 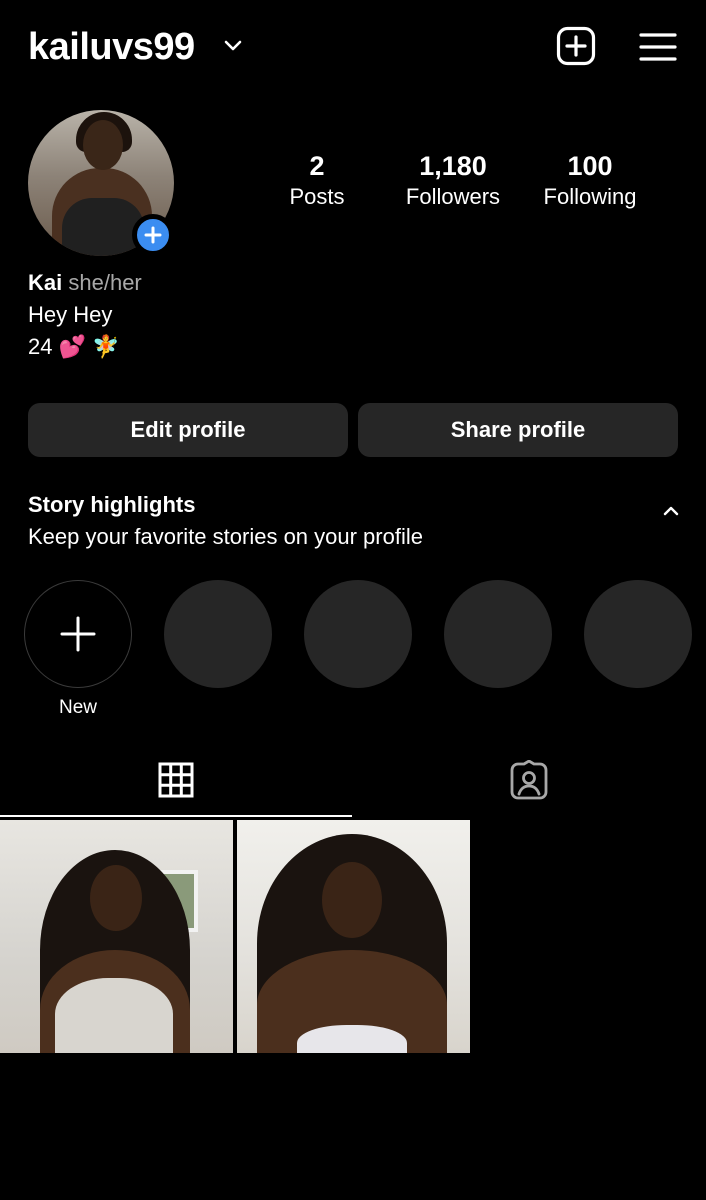 I want to click on stat-posts: 2 Posts, so click(x=317, y=181).